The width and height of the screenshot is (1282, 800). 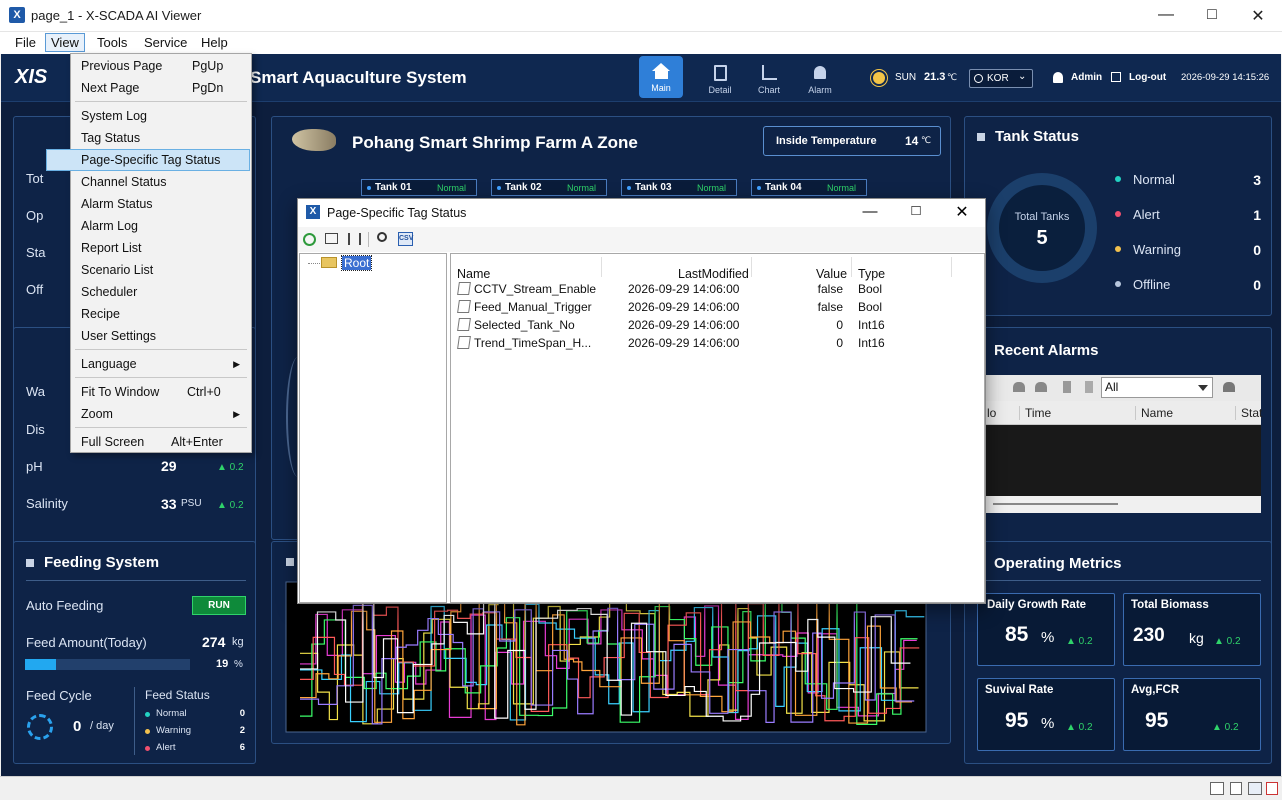 I want to click on tank-1-dot, so click(x=369, y=188).